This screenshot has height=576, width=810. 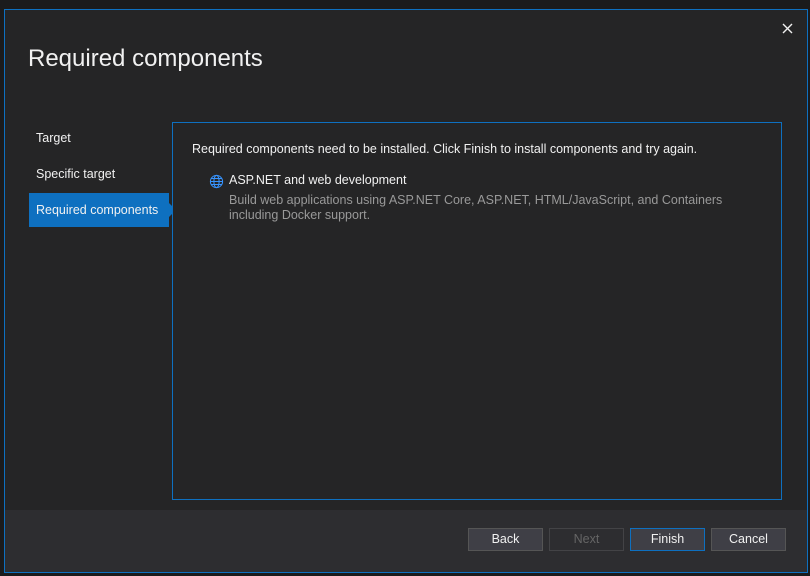 What do you see at coordinates (76, 174) in the screenshot?
I see `nav-item-label: Specific target` at bounding box center [76, 174].